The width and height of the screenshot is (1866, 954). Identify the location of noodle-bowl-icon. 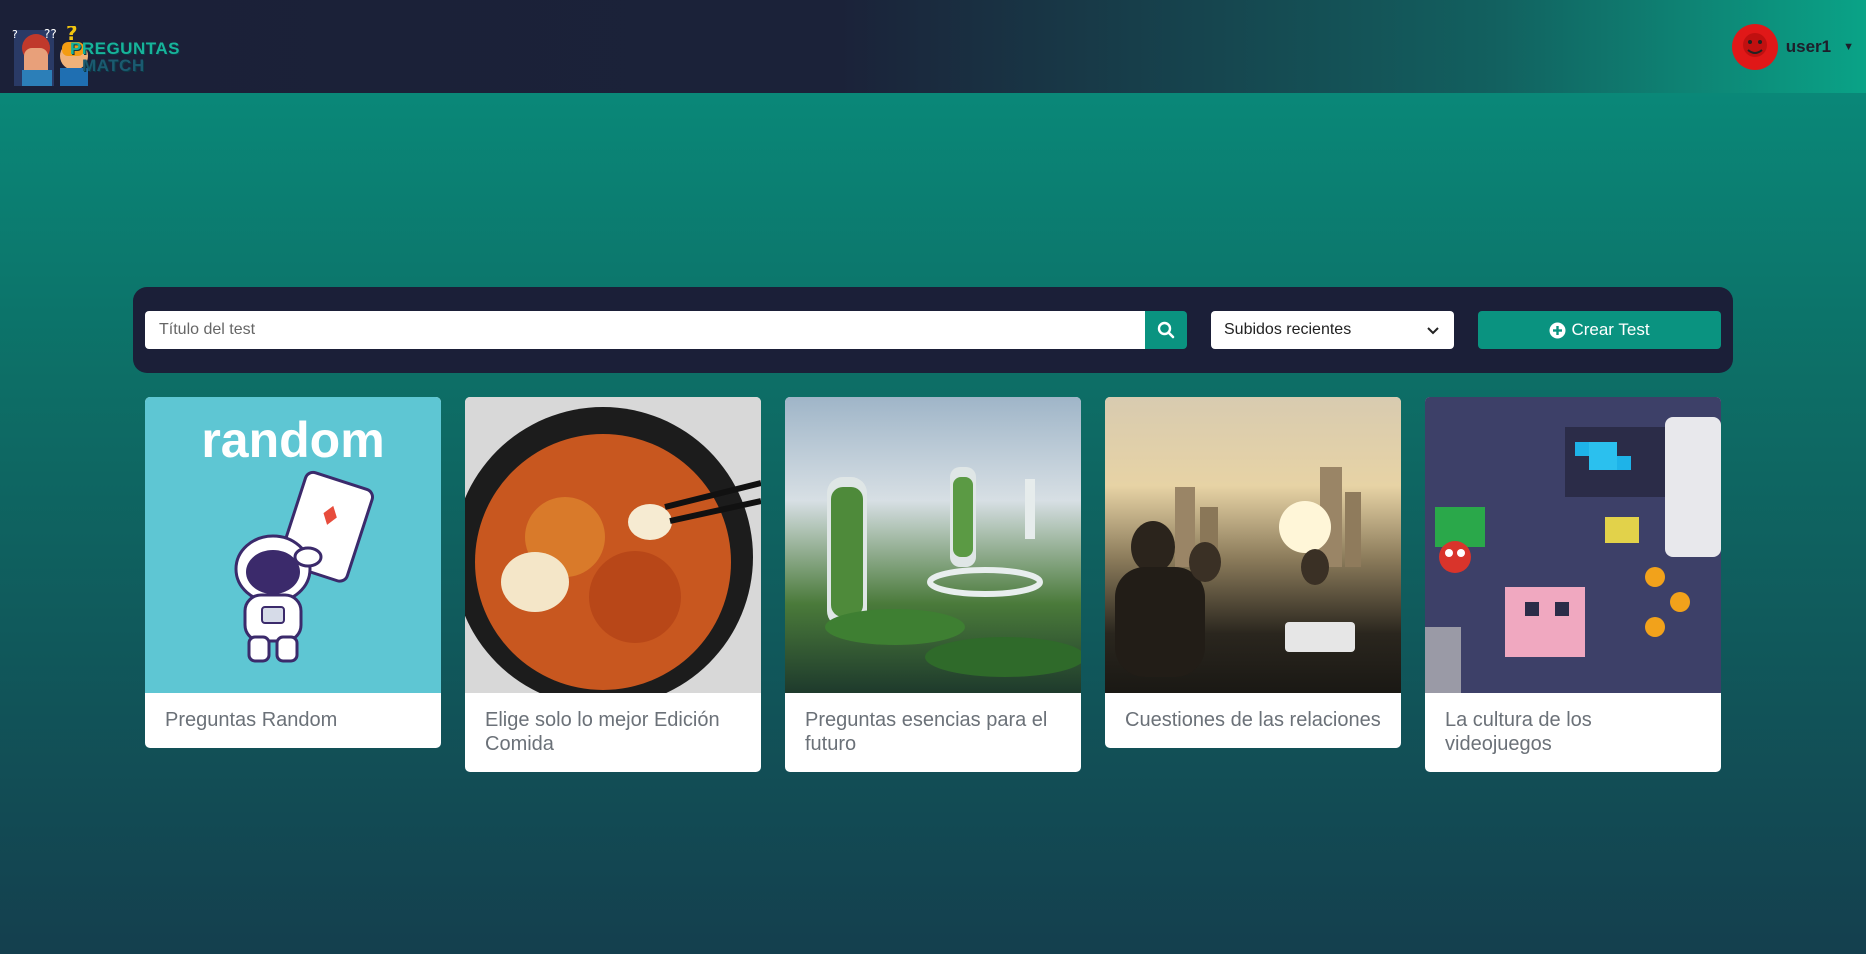
(613, 550).